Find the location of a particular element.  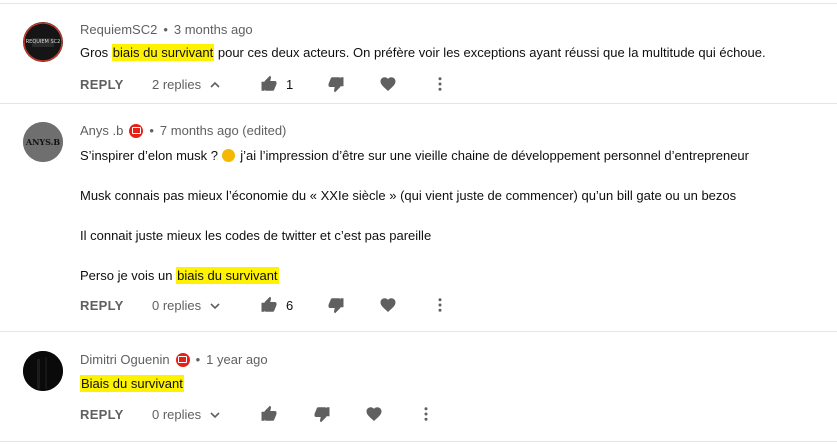

comment-time: 3 months ago is located at coordinates (213, 29).